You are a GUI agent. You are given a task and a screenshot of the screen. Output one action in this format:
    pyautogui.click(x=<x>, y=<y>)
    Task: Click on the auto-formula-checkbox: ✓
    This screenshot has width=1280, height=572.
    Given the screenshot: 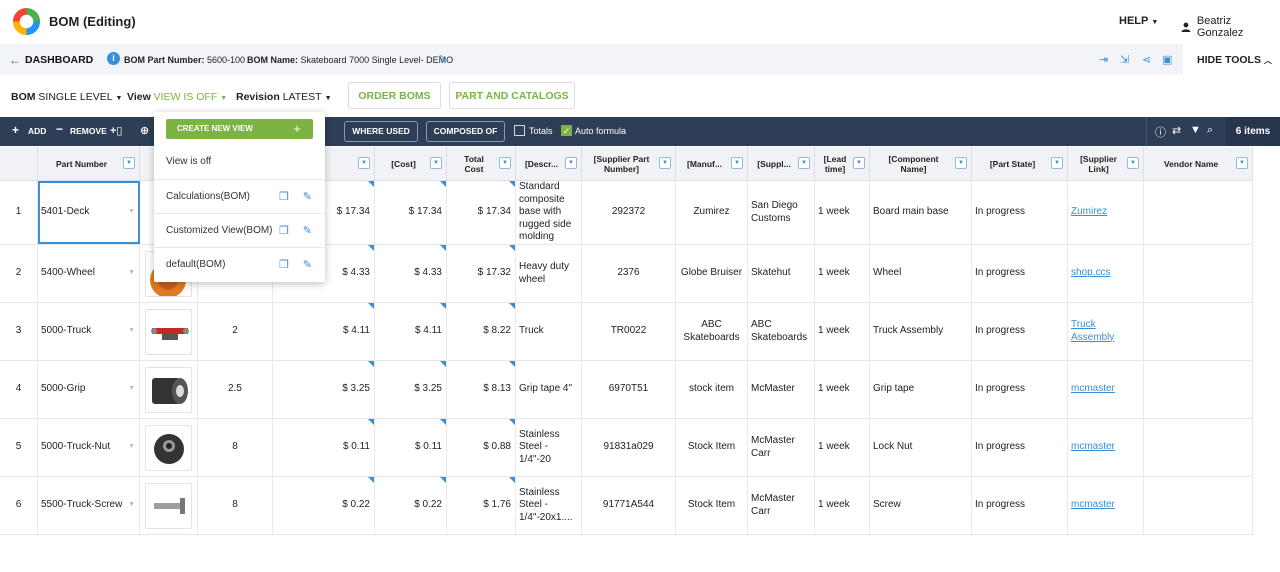 What is the action you would take?
    pyautogui.click(x=566, y=130)
    